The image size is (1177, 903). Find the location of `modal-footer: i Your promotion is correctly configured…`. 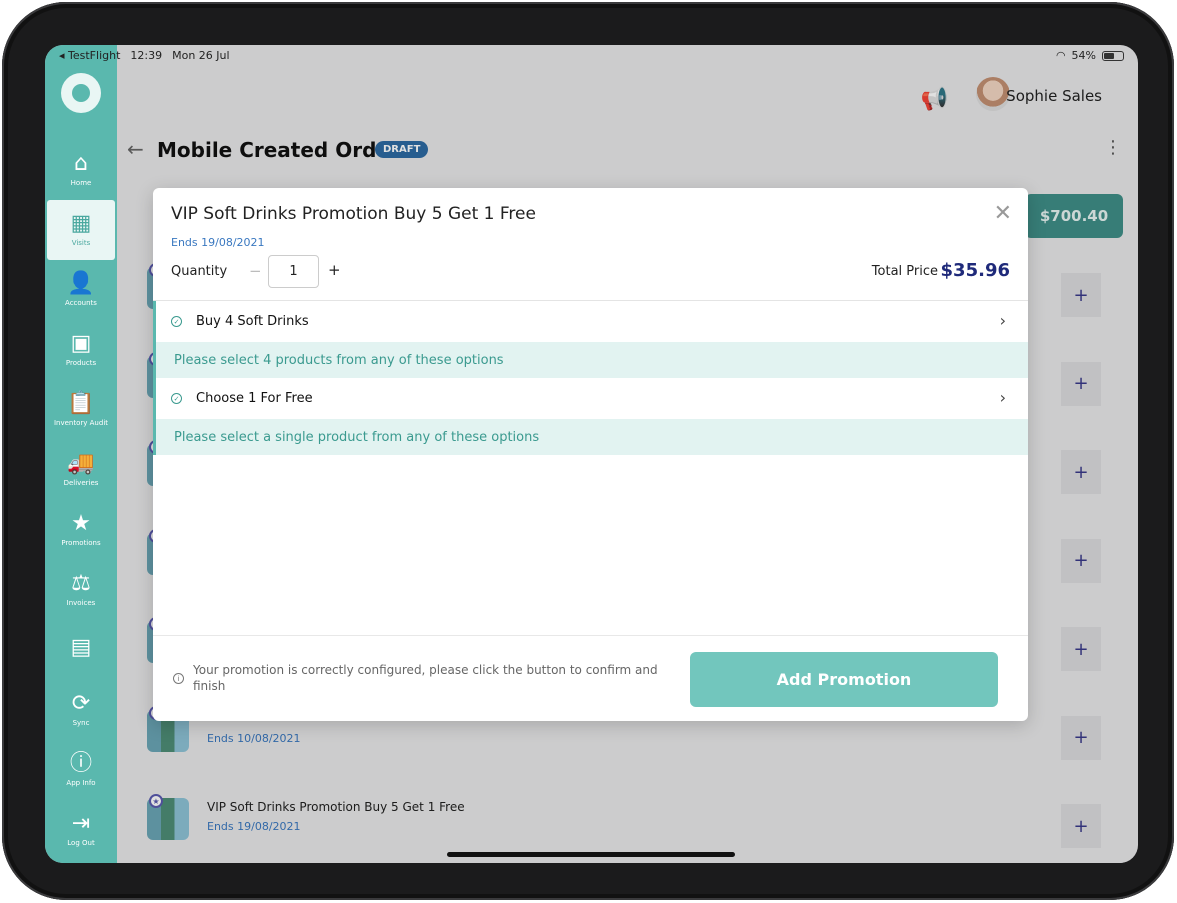

modal-footer: i Your promotion is correctly configured… is located at coordinates (590, 678).